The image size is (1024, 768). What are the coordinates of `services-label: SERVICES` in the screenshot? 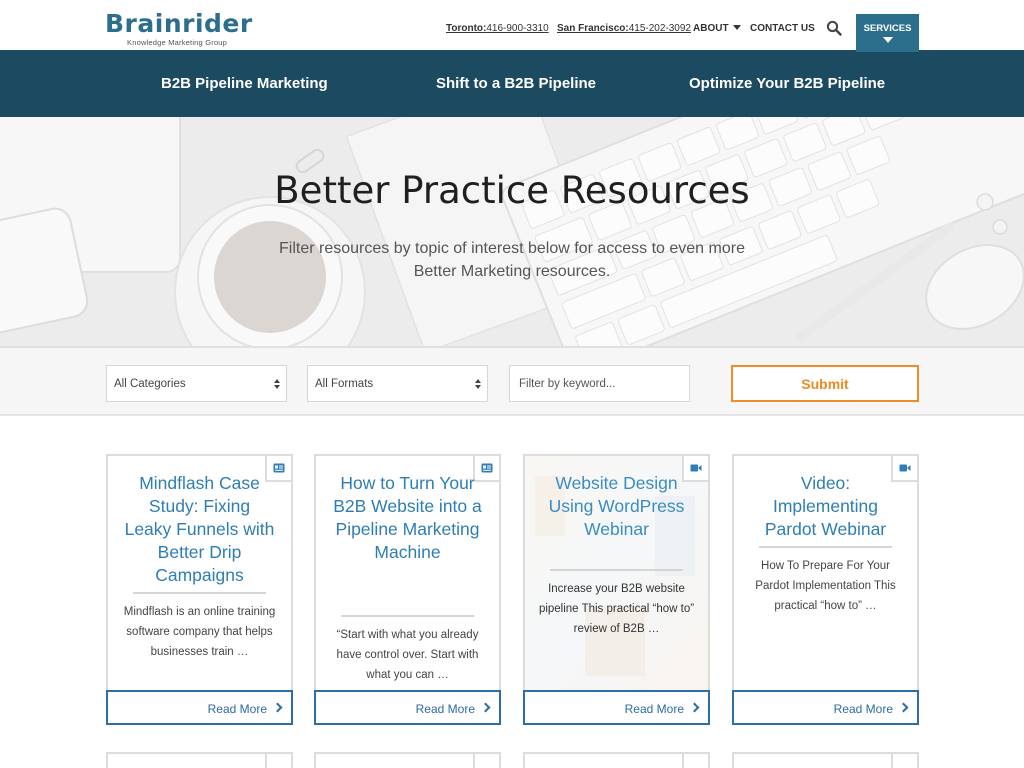 It's located at (887, 28).